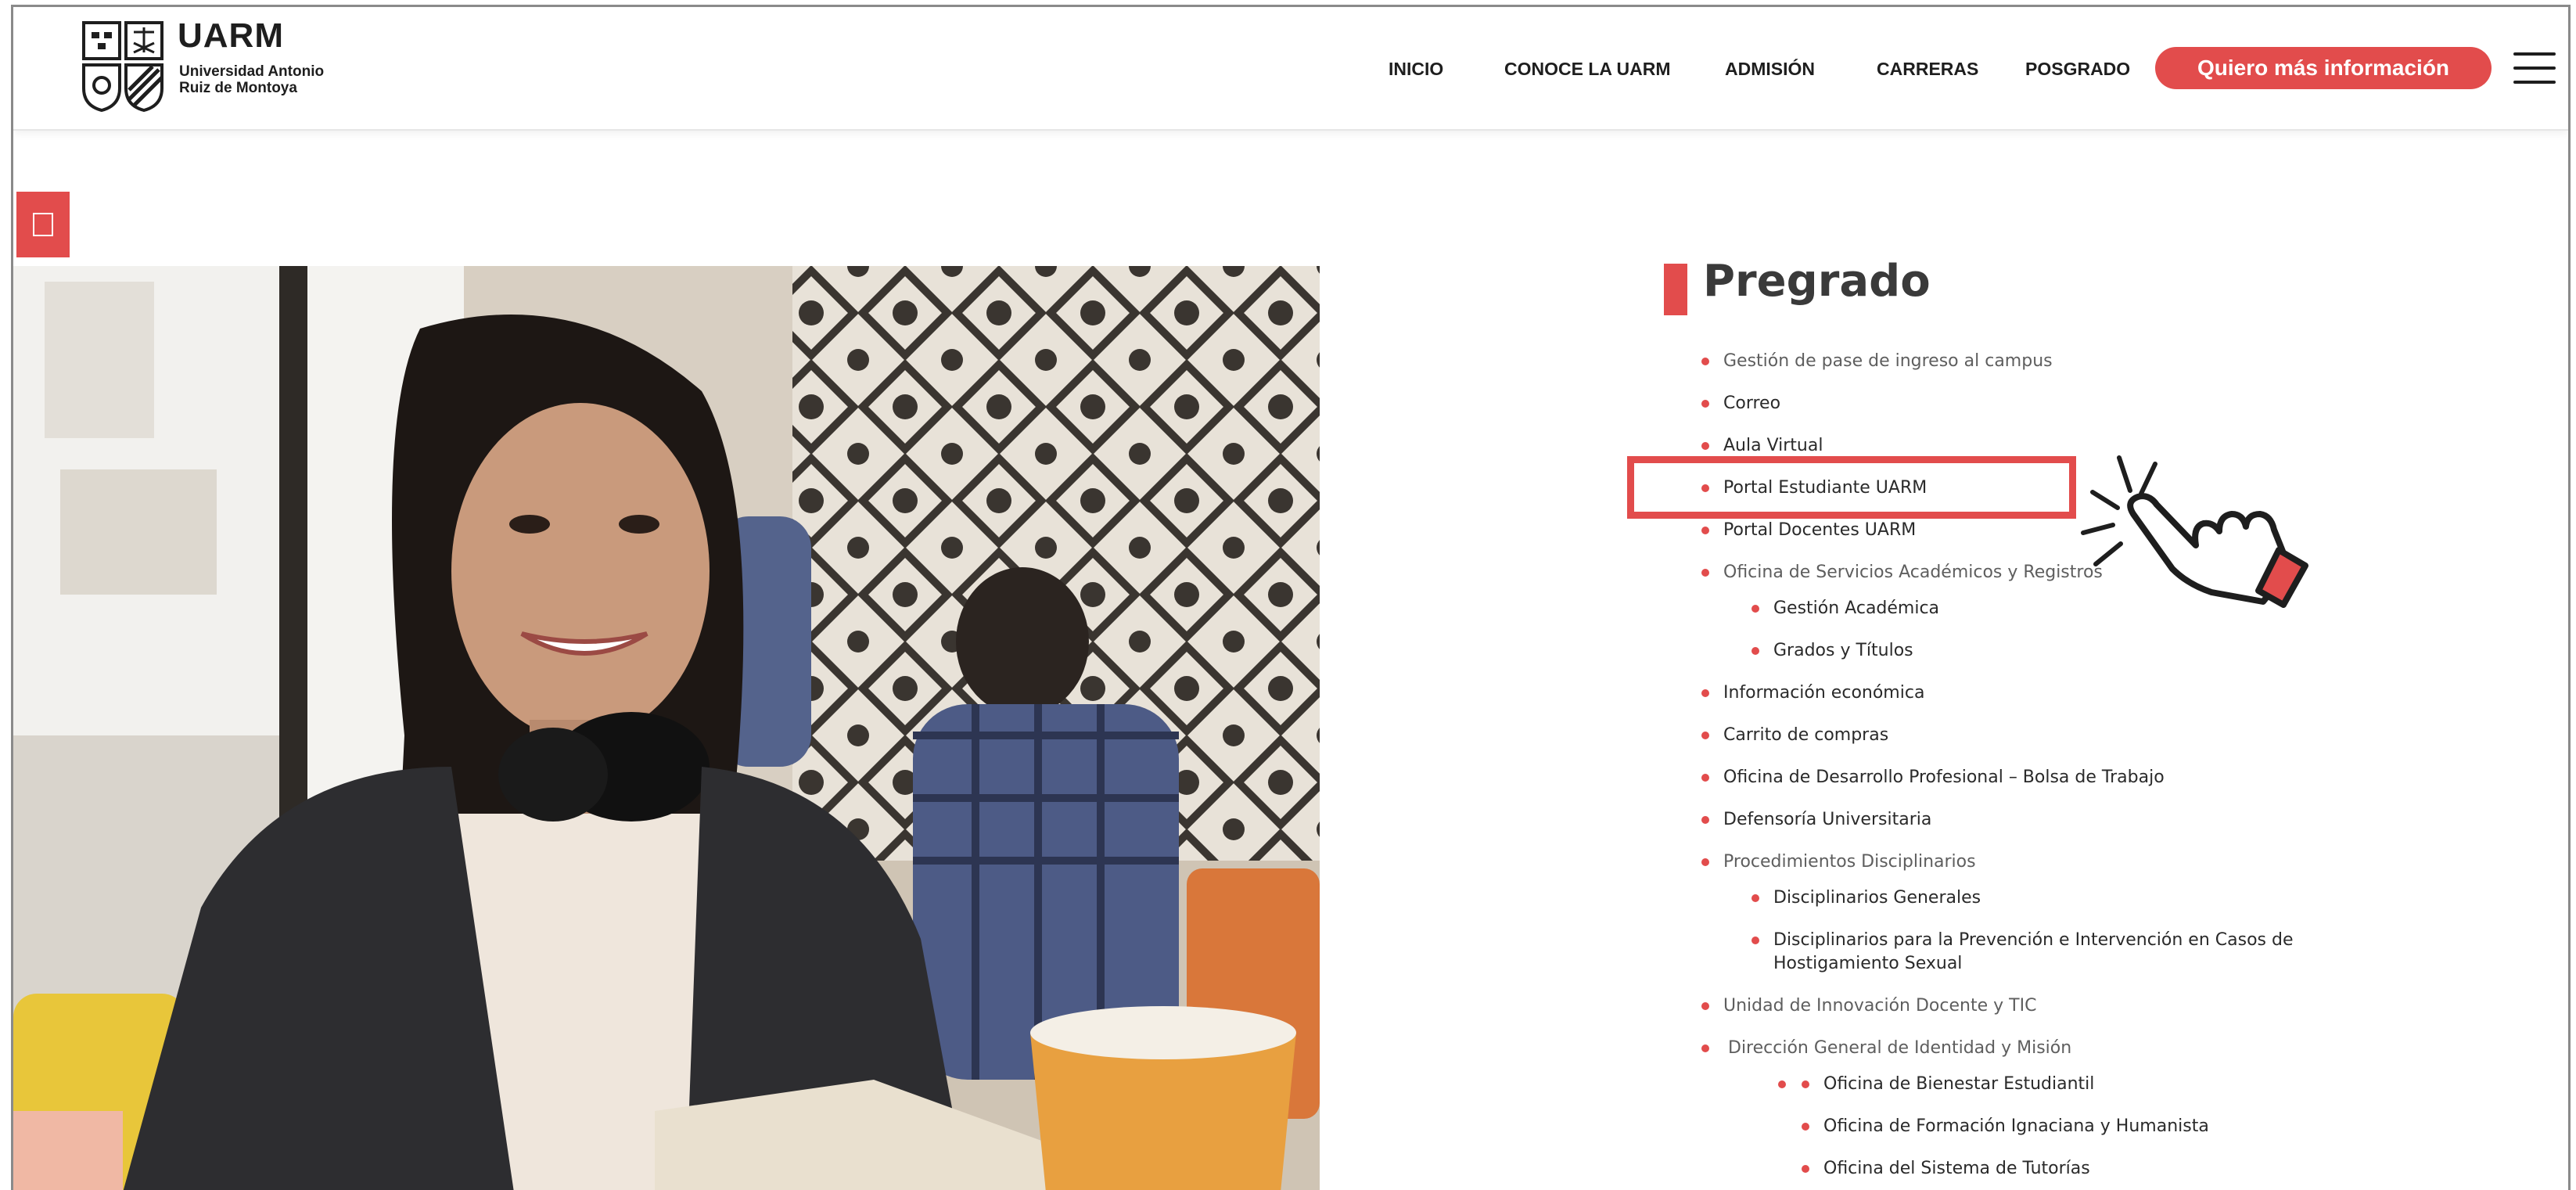 The image size is (2576, 1190). I want to click on list-subitem: Disciplinarios Generales, so click(1866, 898).